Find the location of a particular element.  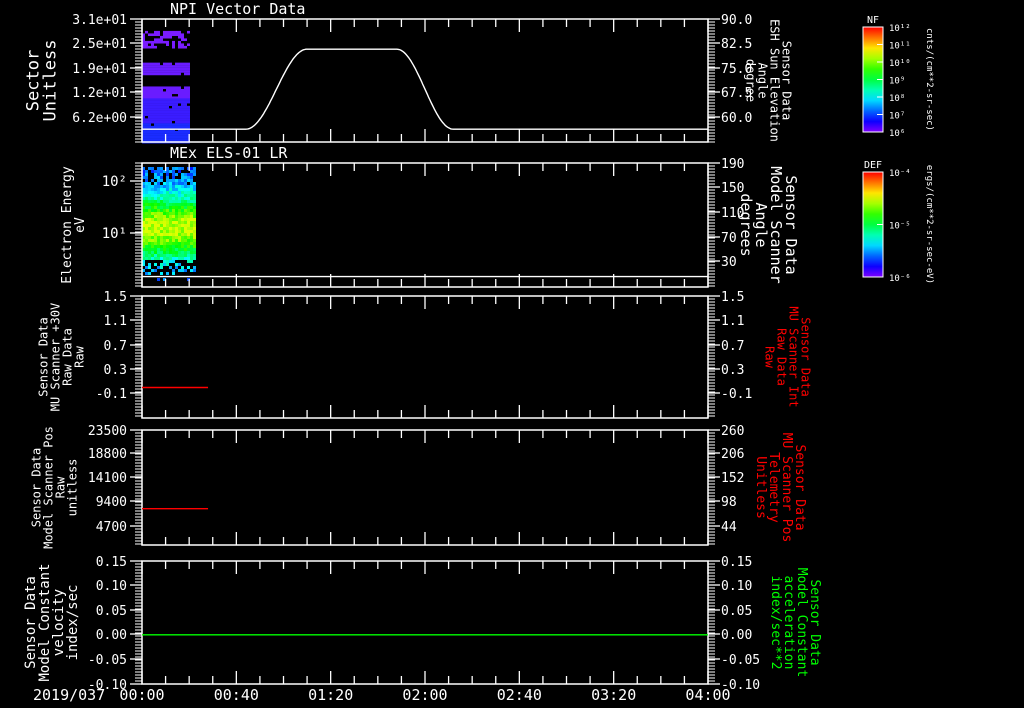

colorbar-tick-label: 10⁸ is located at coordinates (897, 99).